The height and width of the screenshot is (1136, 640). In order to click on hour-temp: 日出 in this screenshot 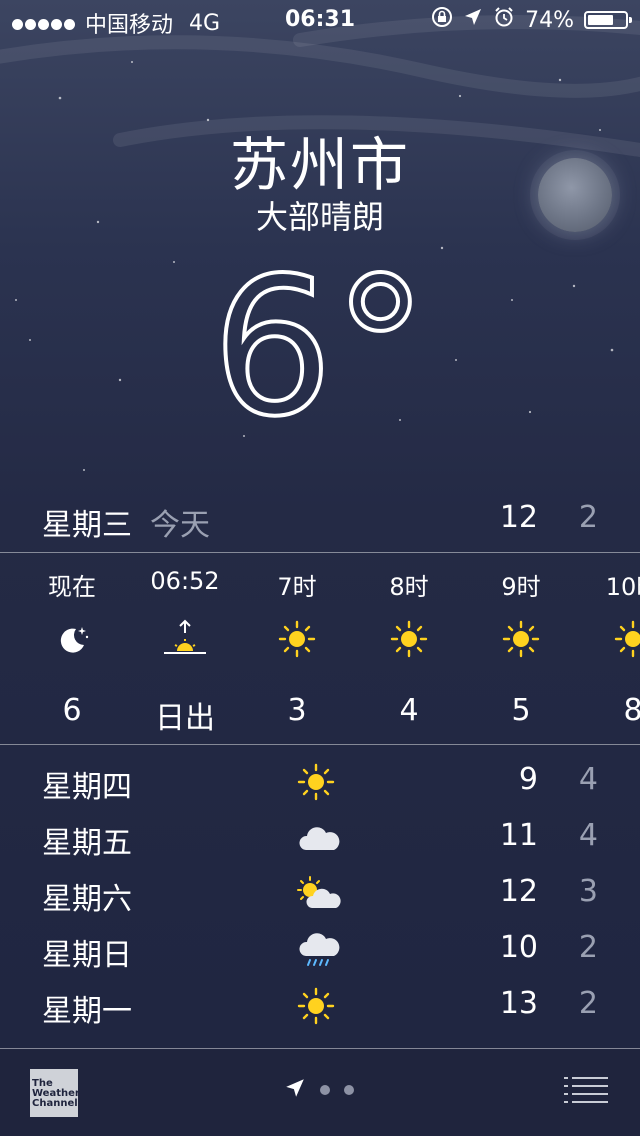, I will do `click(185, 718)`.